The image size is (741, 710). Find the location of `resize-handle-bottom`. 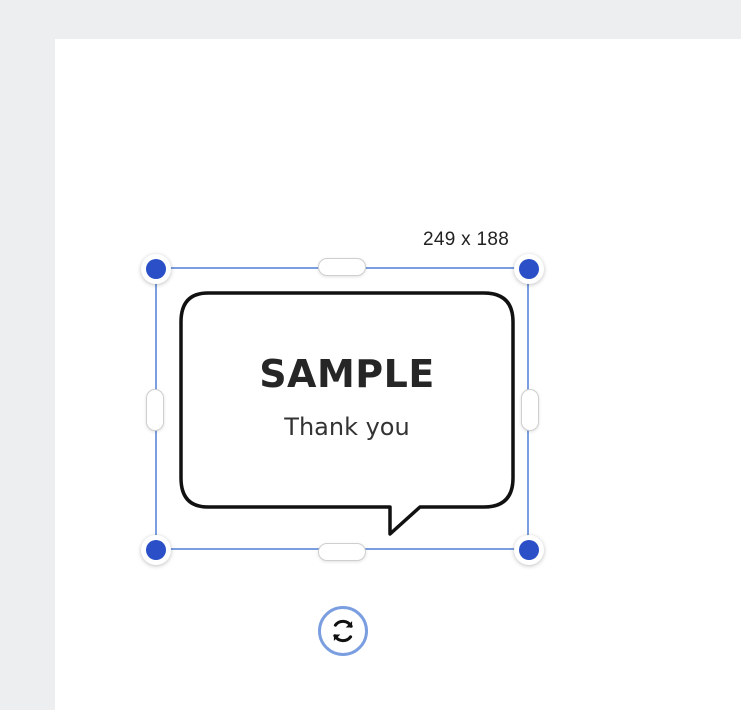

resize-handle-bottom is located at coordinates (342, 552).